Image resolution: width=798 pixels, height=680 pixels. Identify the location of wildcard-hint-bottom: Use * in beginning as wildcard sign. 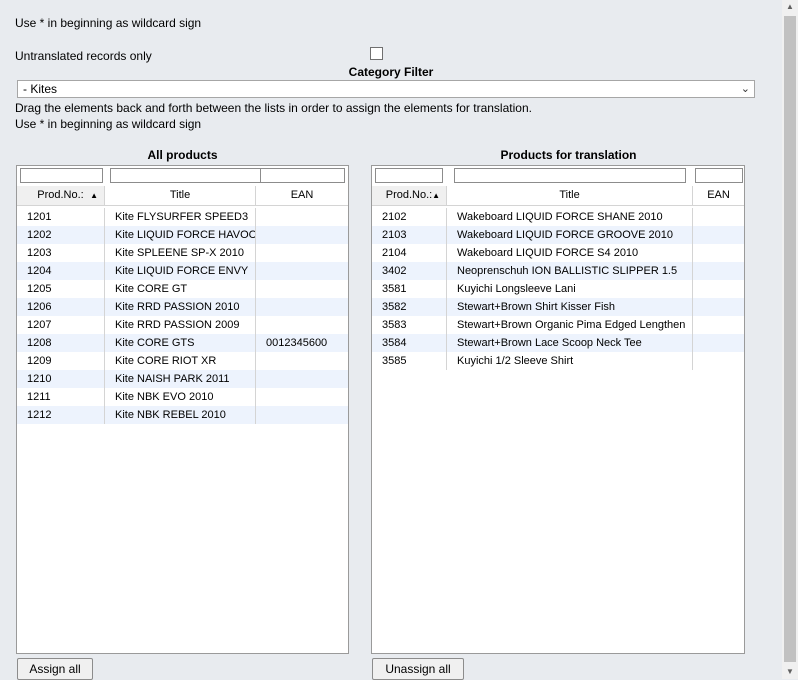
(108, 124).